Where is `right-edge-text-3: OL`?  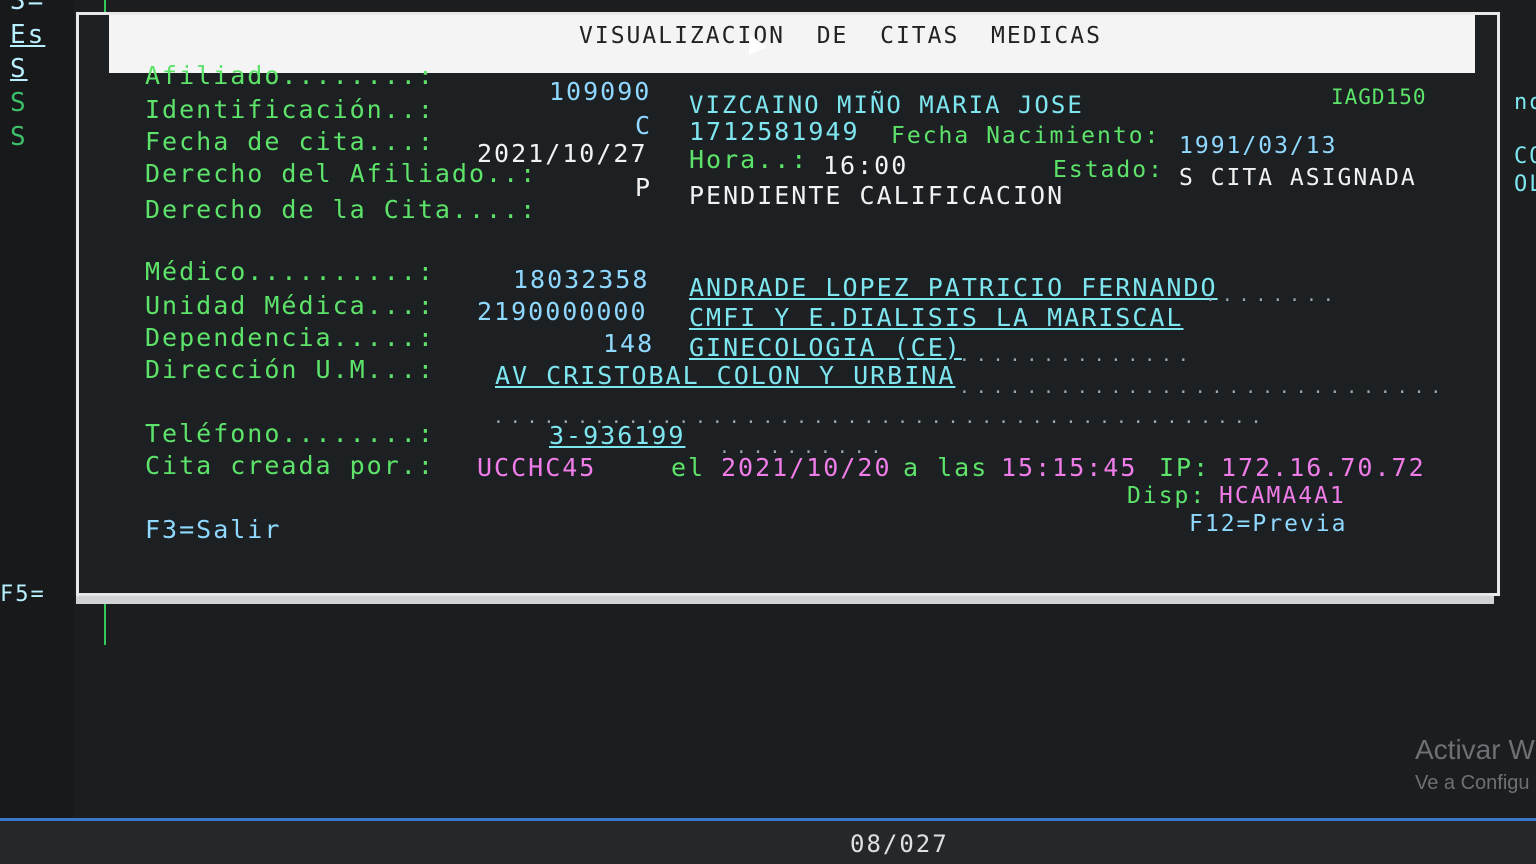 right-edge-text-3: OL is located at coordinates (1525, 184).